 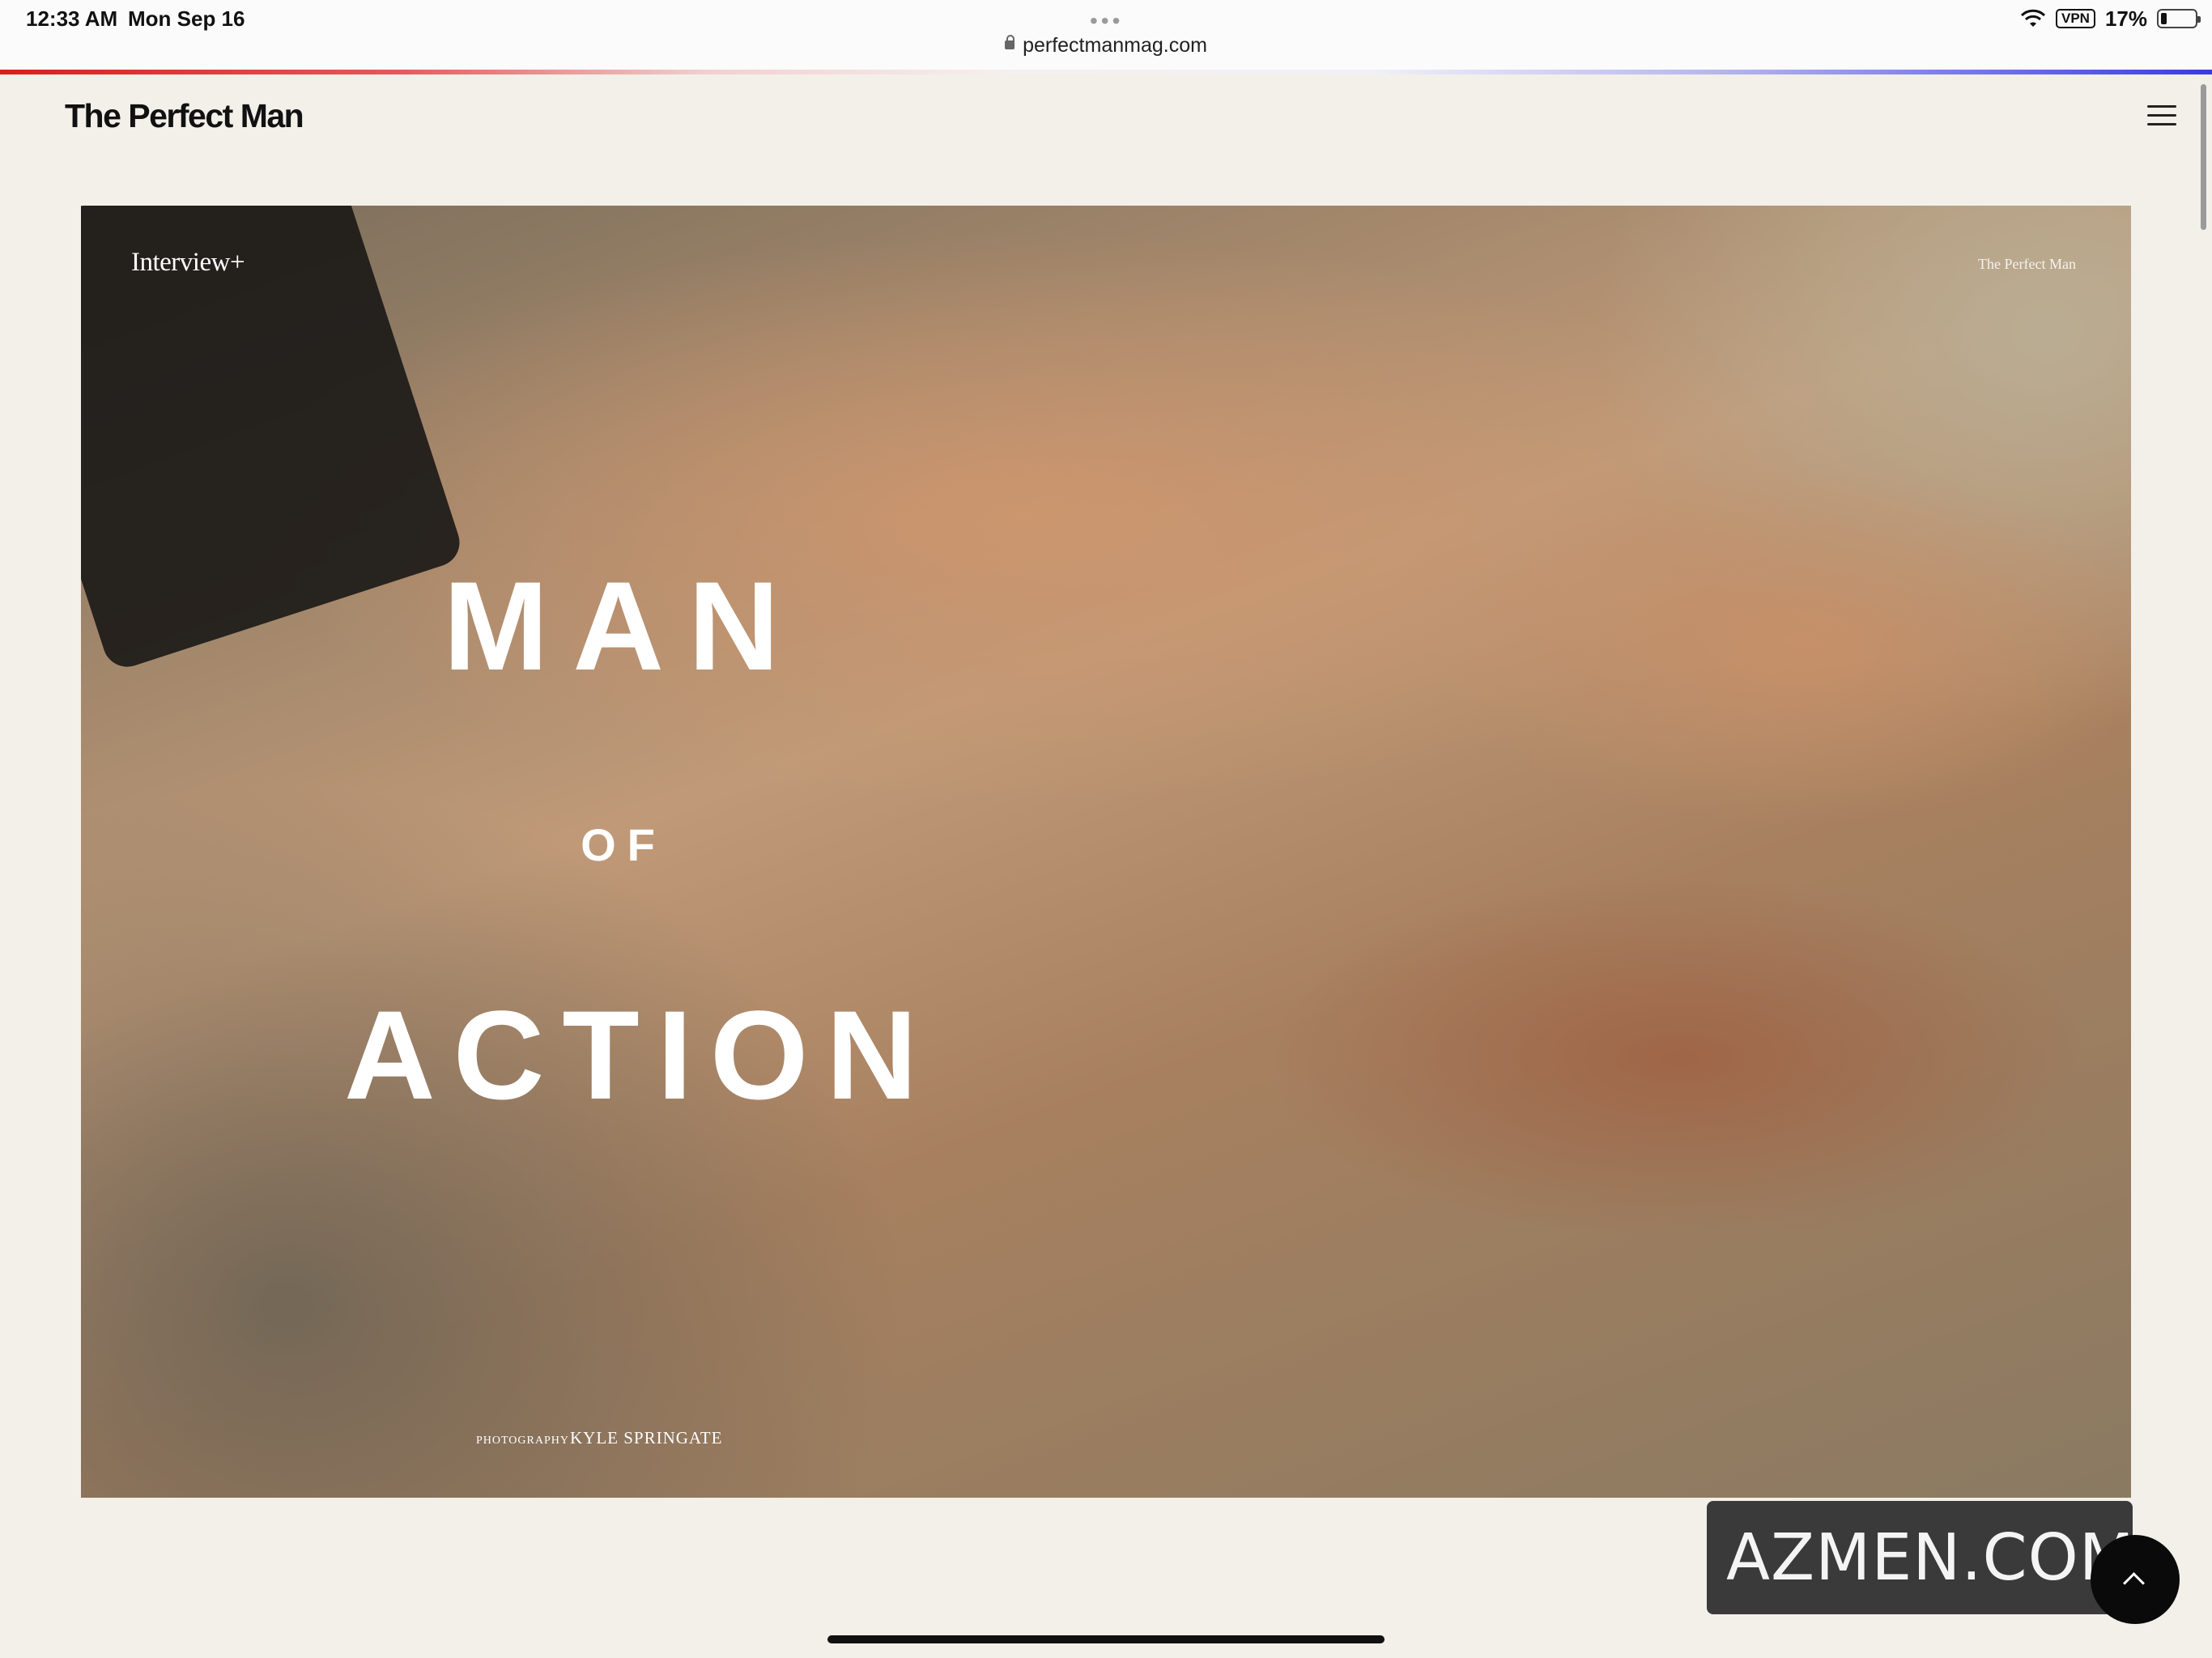 I want to click on status-indicators: VPN 17%, so click(x=2111, y=18).